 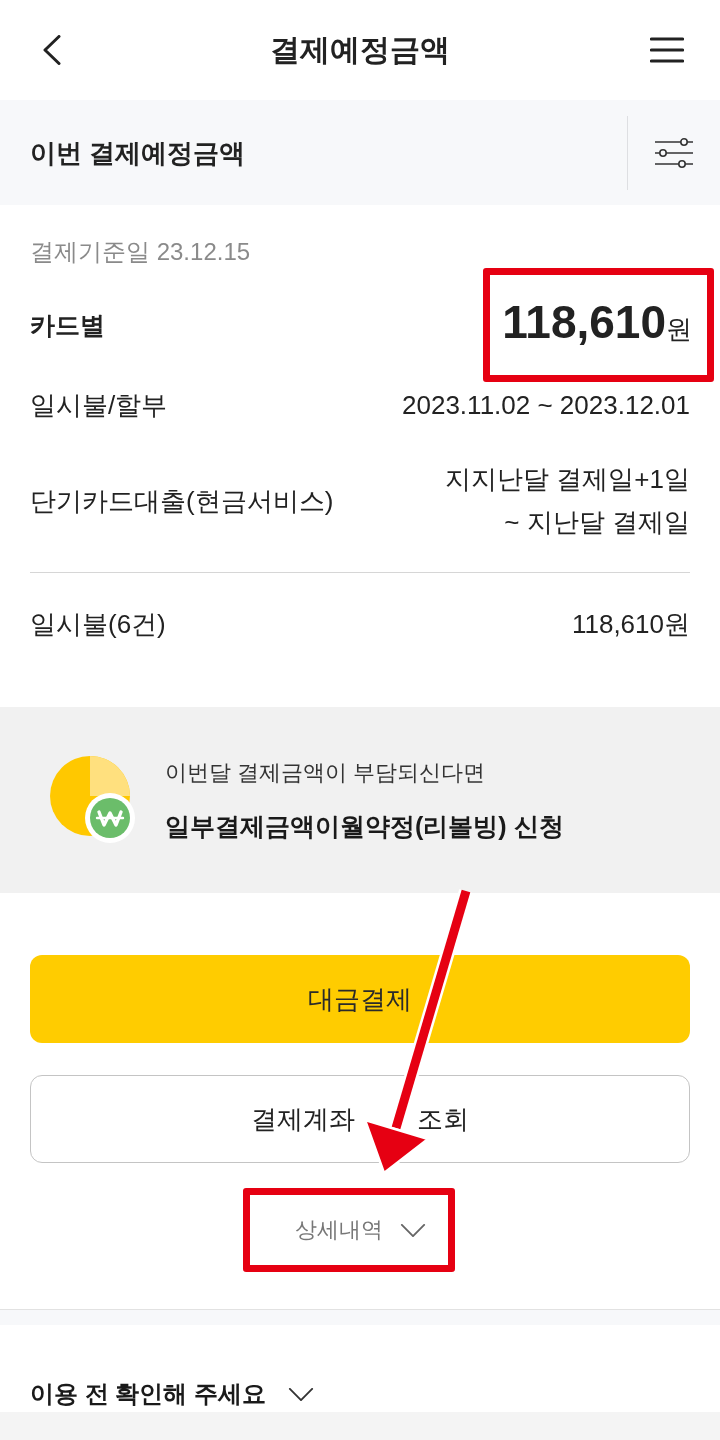 What do you see at coordinates (546, 405) in the screenshot?
I see `period-range: 2023.11.02 ~ 2023.12.01` at bounding box center [546, 405].